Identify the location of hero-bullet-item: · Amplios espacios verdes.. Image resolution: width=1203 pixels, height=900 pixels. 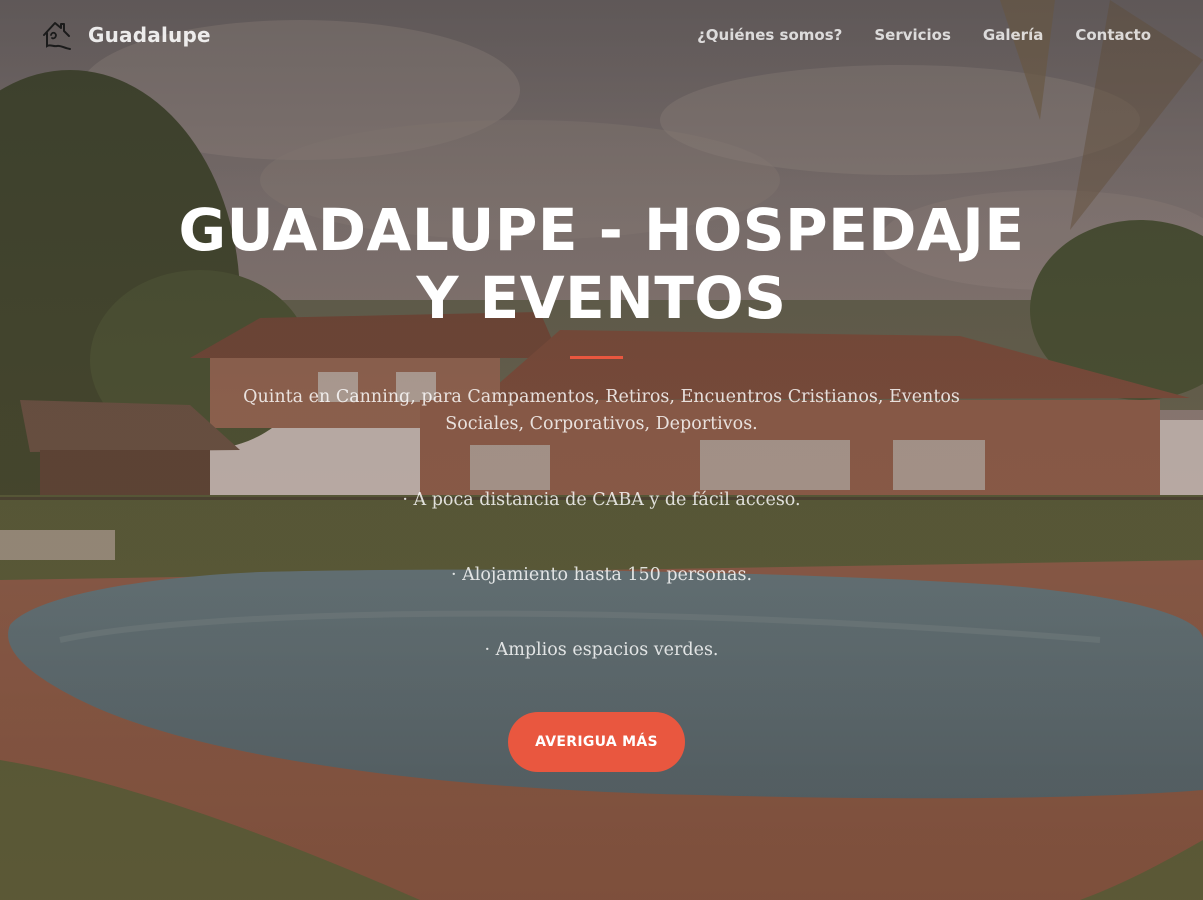
(601, 650).